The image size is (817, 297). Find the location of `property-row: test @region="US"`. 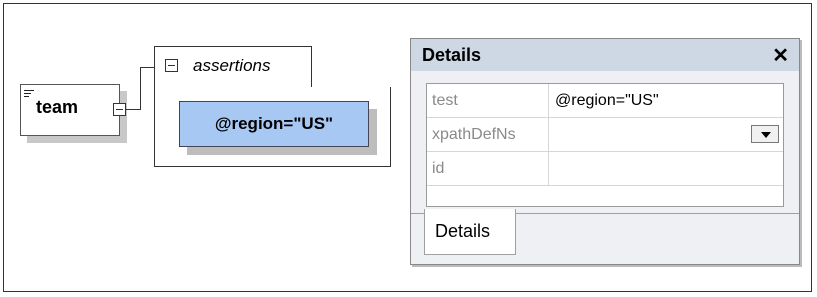

property-row: test @region="US" is located at coordinates (605, 101).